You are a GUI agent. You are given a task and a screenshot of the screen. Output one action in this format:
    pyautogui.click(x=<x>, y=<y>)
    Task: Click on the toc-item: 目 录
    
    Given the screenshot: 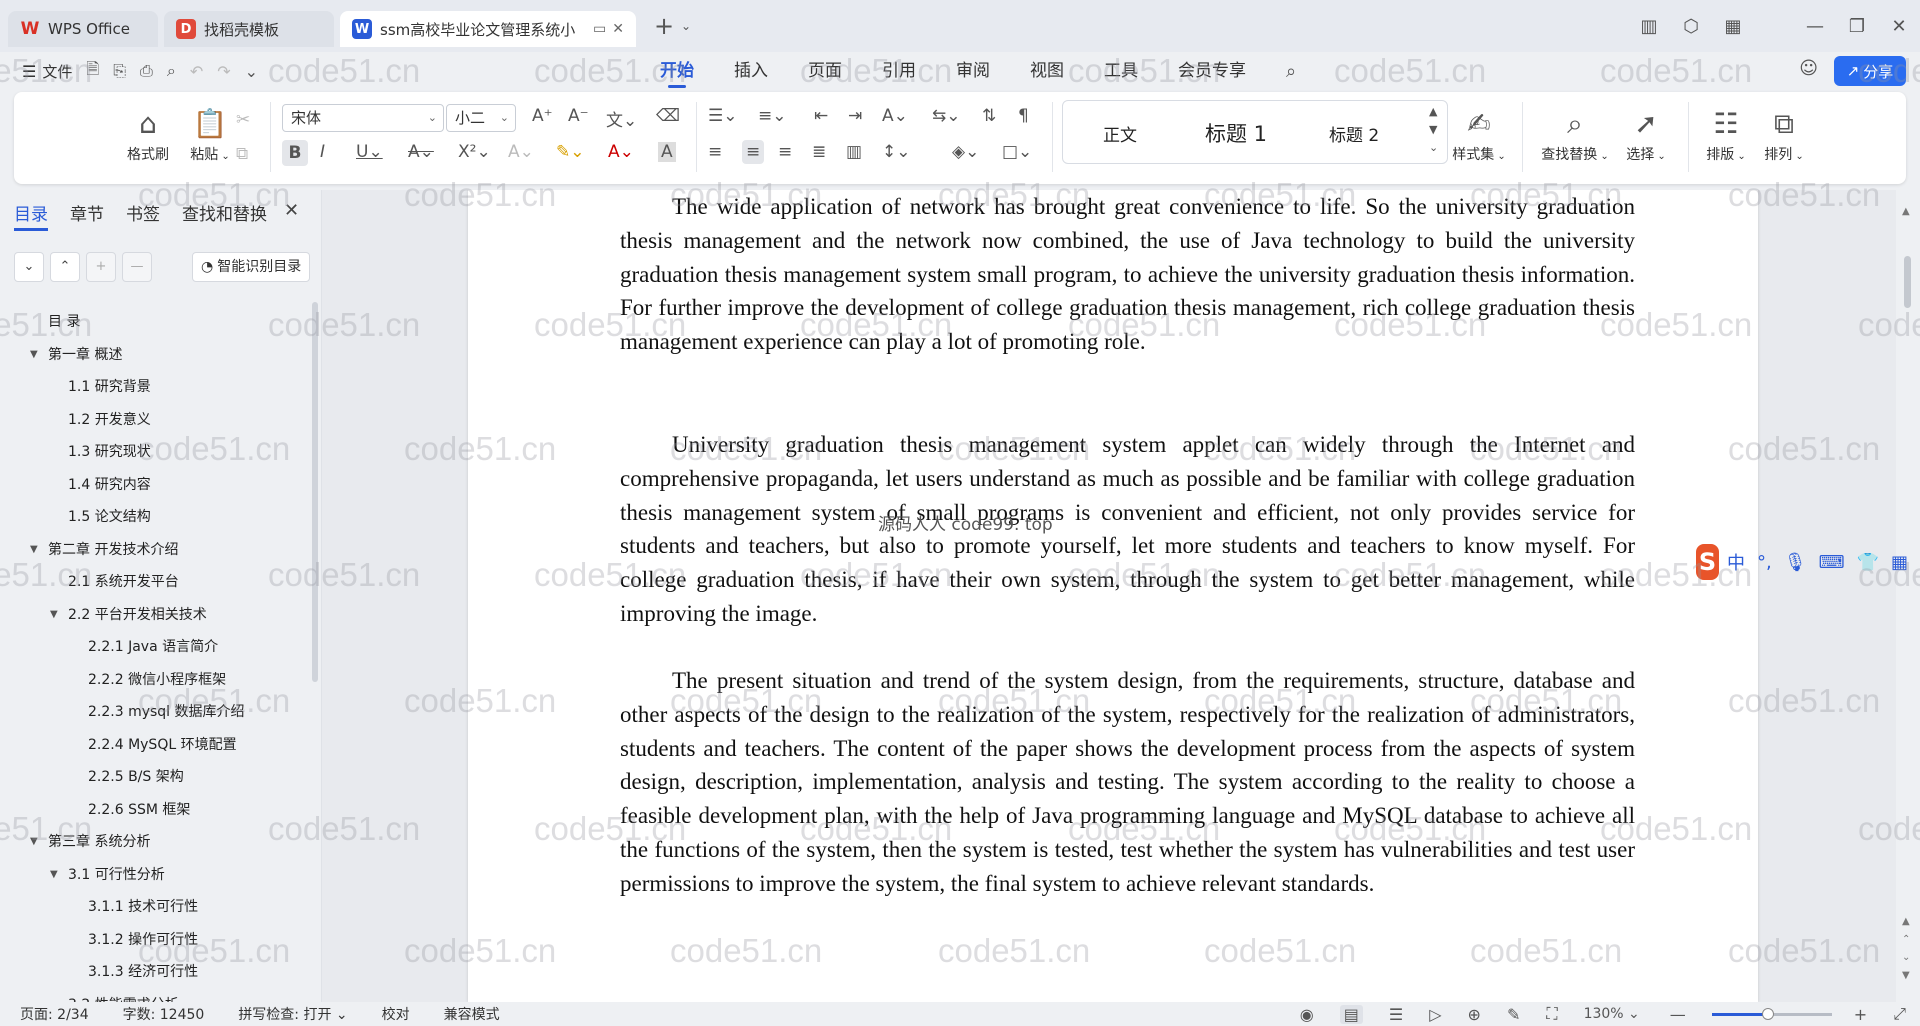 What is the action you would take?
    pyautogui.click(x=156, y=322)
    